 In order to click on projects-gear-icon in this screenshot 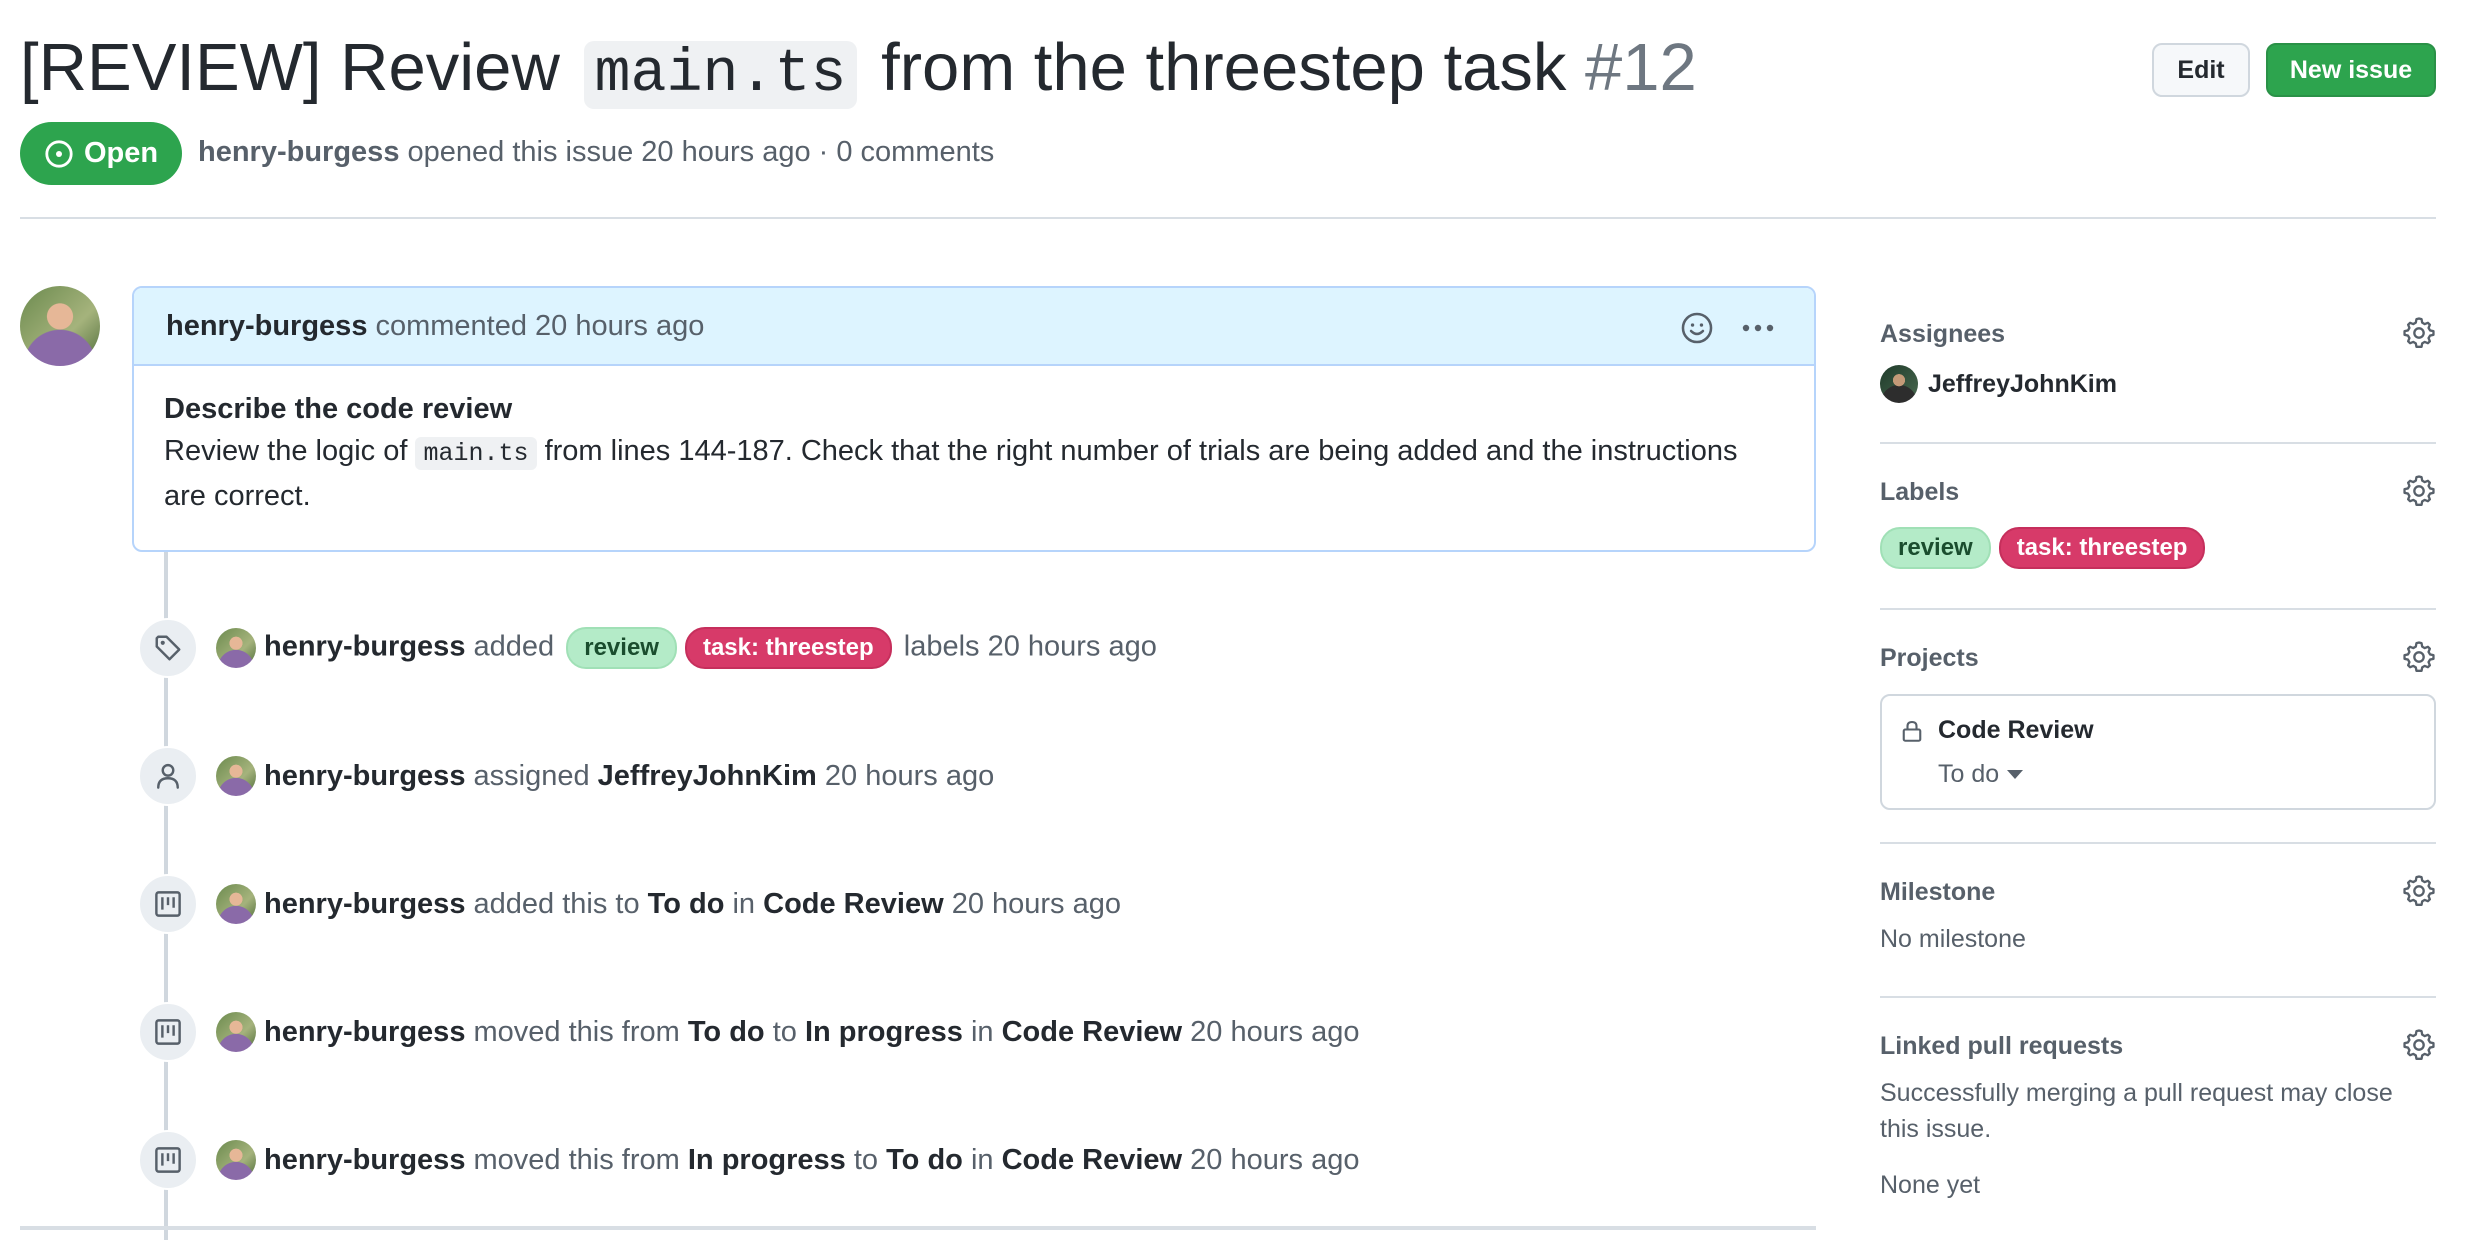, I will do `click(2419, 657)`.